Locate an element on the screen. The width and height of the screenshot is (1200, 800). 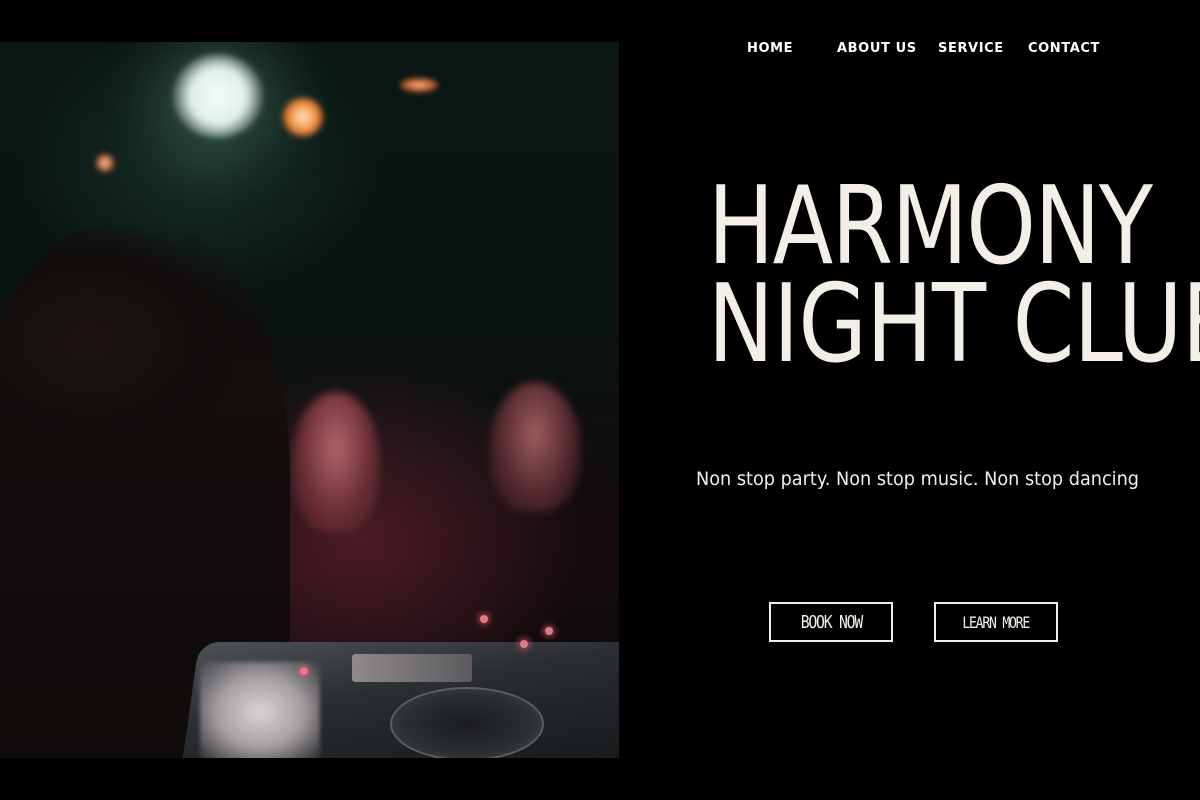
turntable-platter is located at coordinates (467, 722).